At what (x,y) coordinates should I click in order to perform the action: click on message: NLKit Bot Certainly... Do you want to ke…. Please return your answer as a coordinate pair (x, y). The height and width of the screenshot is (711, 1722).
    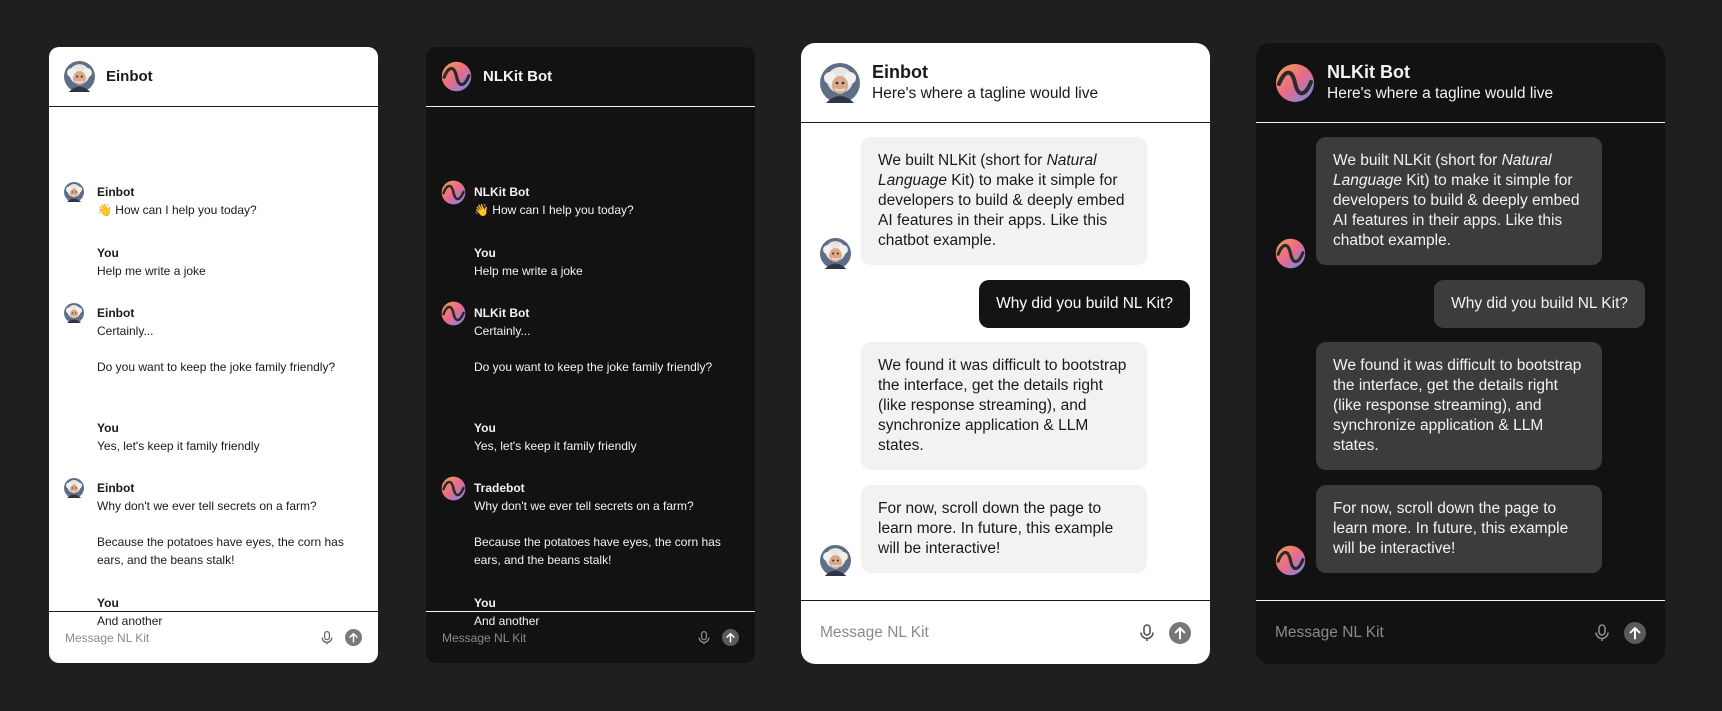
    Looking at the image, I should click on (604, 340).